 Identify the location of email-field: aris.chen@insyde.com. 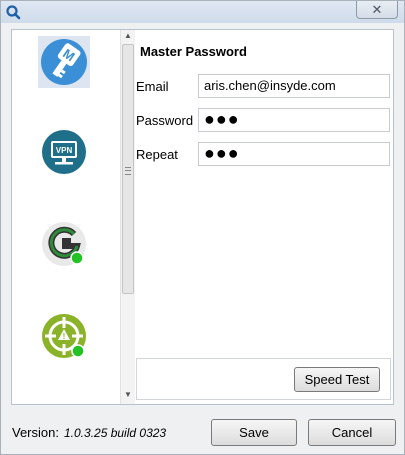
(294, 86).